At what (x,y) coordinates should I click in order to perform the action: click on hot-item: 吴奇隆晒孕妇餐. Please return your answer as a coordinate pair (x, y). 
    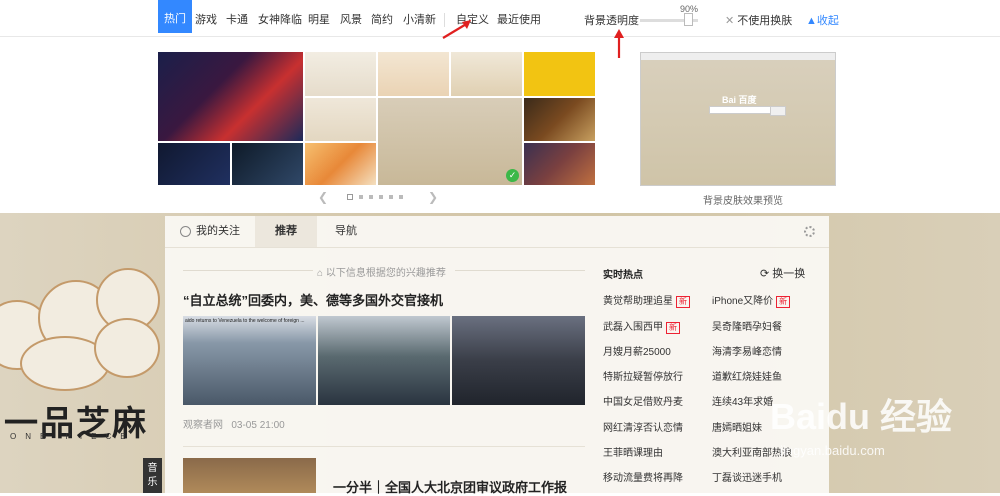
    Looking at the image, I should click on (747, 325).